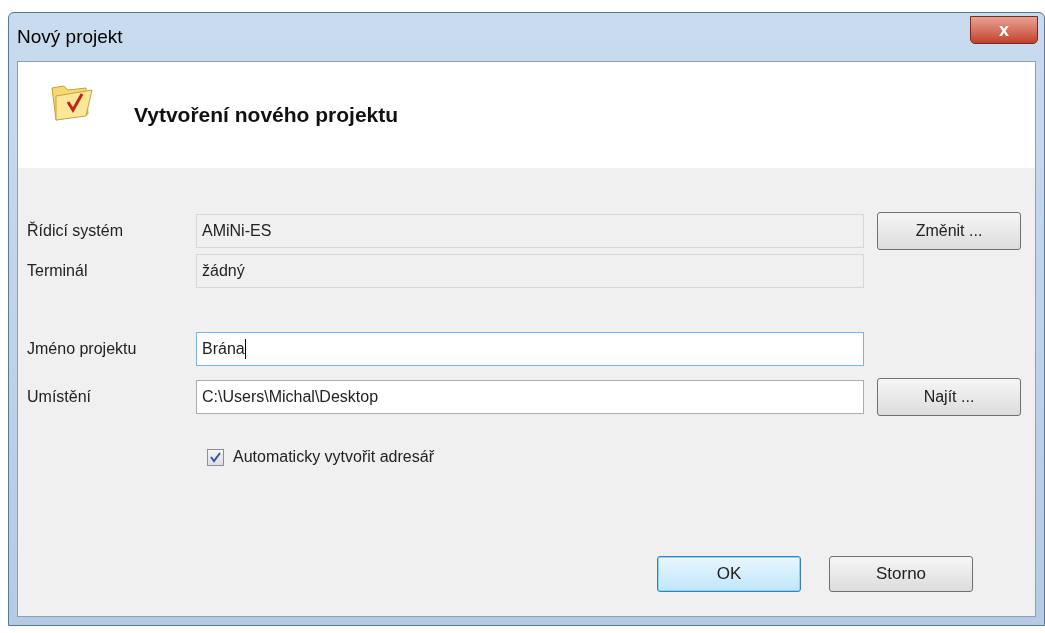  Describe the element at coordinates (530, 397) in the screenshot. I see `text-field: C:\Users\Michal\Desktop` at that location.